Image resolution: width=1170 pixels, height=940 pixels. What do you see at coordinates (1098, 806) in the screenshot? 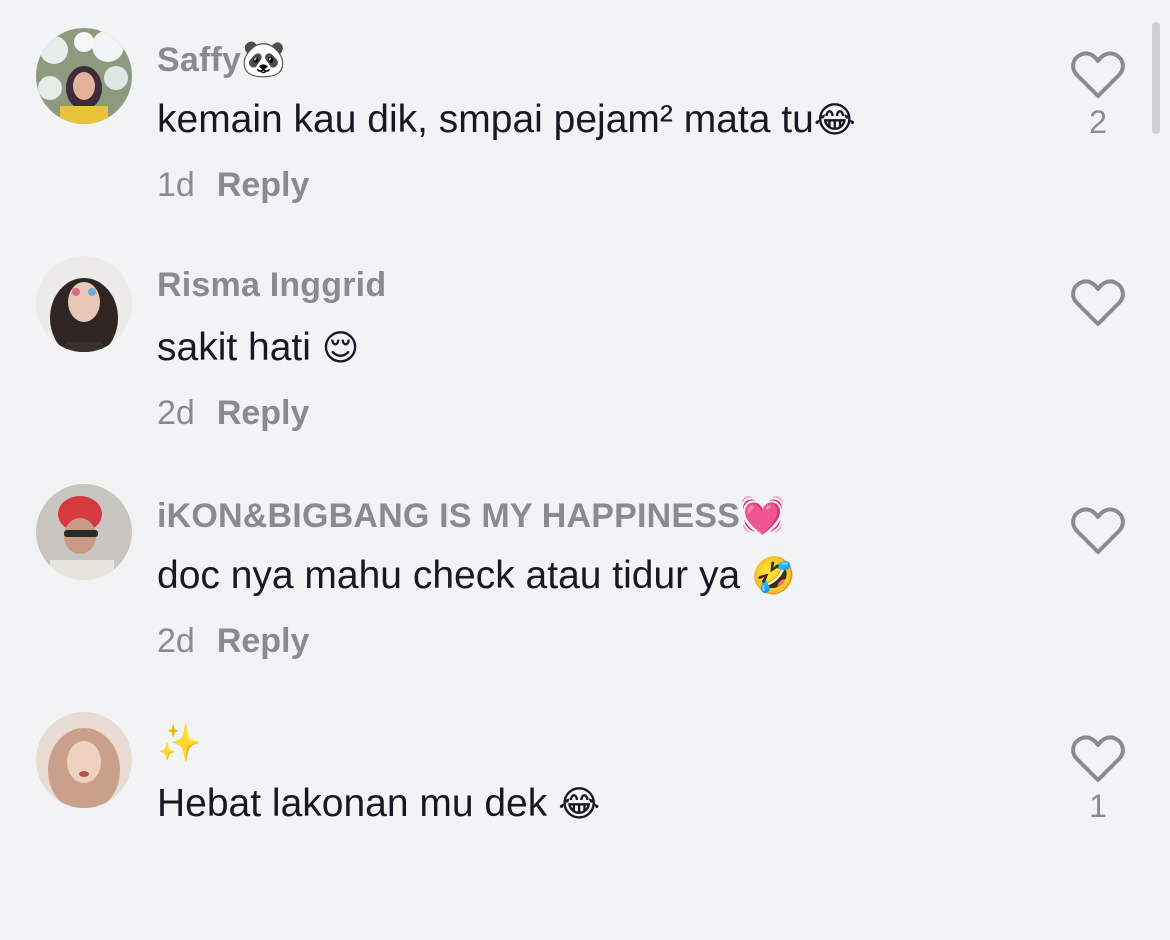
I see `like-count: 1` at bounding box center [1098, 806].